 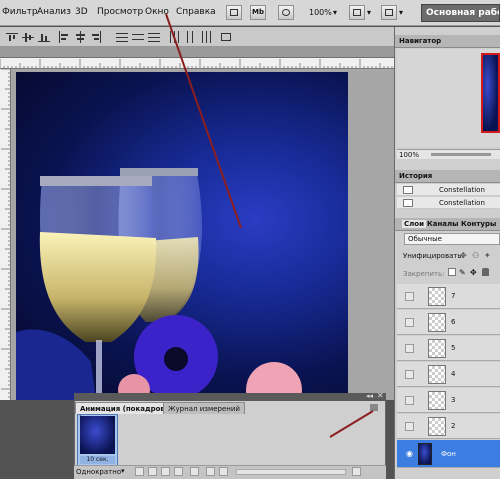 What do you see at coordinates (351, 424) in the screenshot?
I see `arrow-panel-menu` at bounding box center [351, 424].